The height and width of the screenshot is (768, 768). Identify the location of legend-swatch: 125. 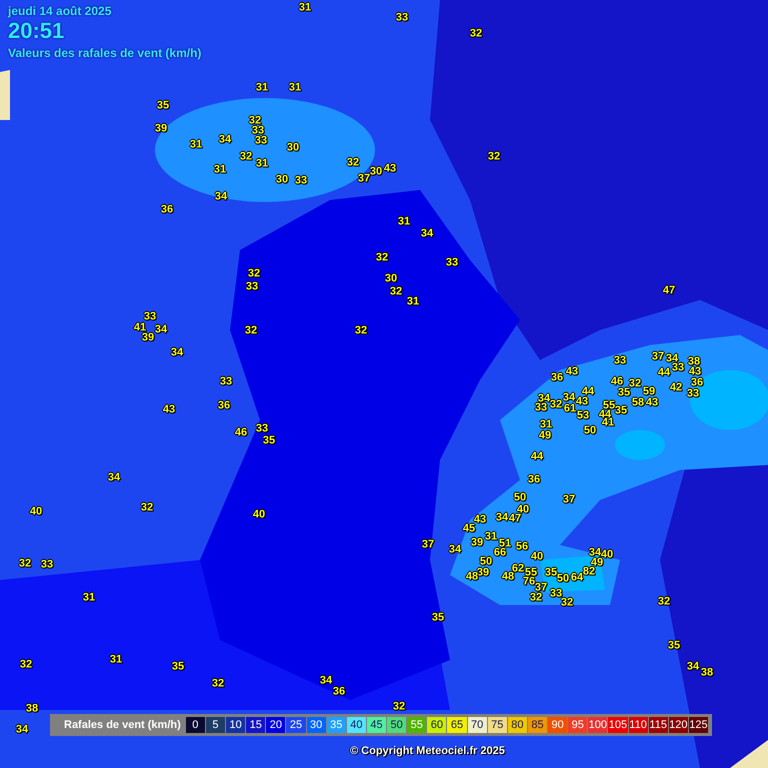
(698, 725).